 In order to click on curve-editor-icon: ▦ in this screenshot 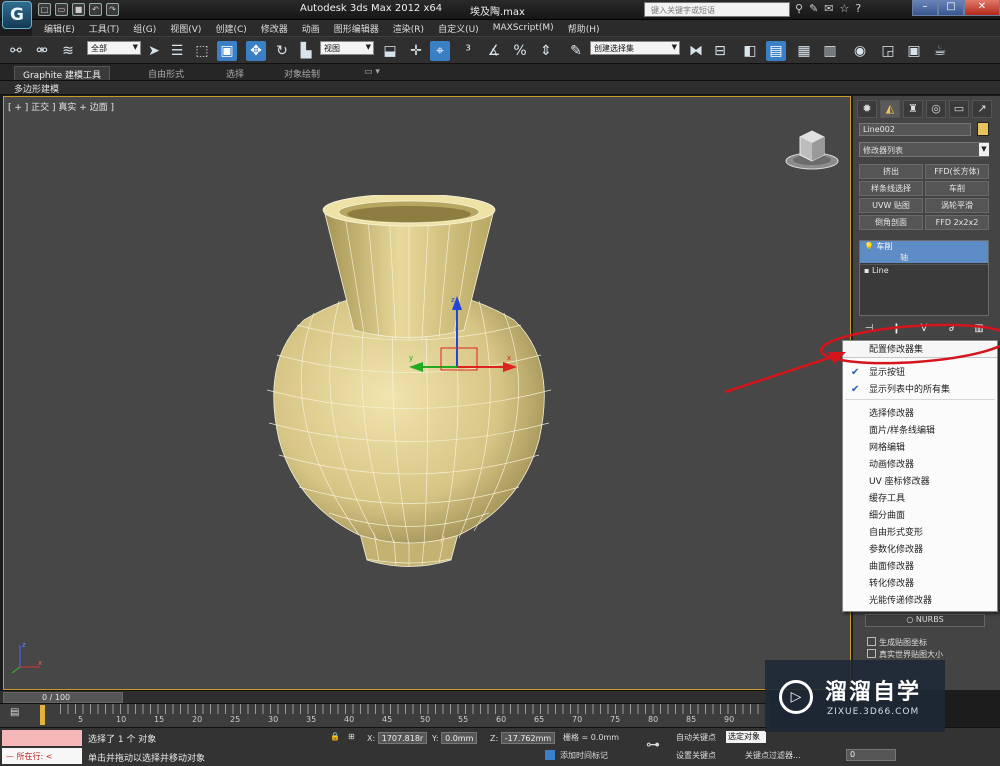, I will do `click(804, 51)`.